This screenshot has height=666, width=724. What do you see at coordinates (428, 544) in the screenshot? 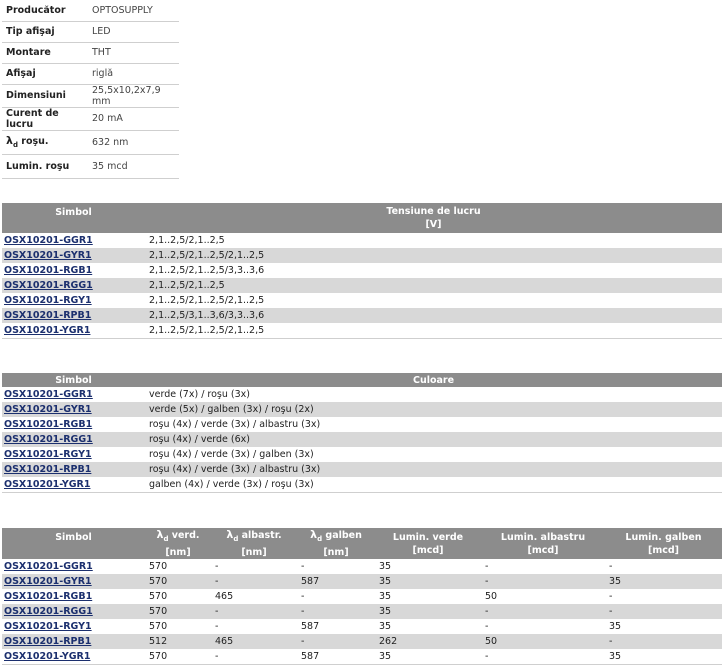
I see `col-header-lumin-verde: Lumin. verde [mcd]` at bounding box center [428, 544].